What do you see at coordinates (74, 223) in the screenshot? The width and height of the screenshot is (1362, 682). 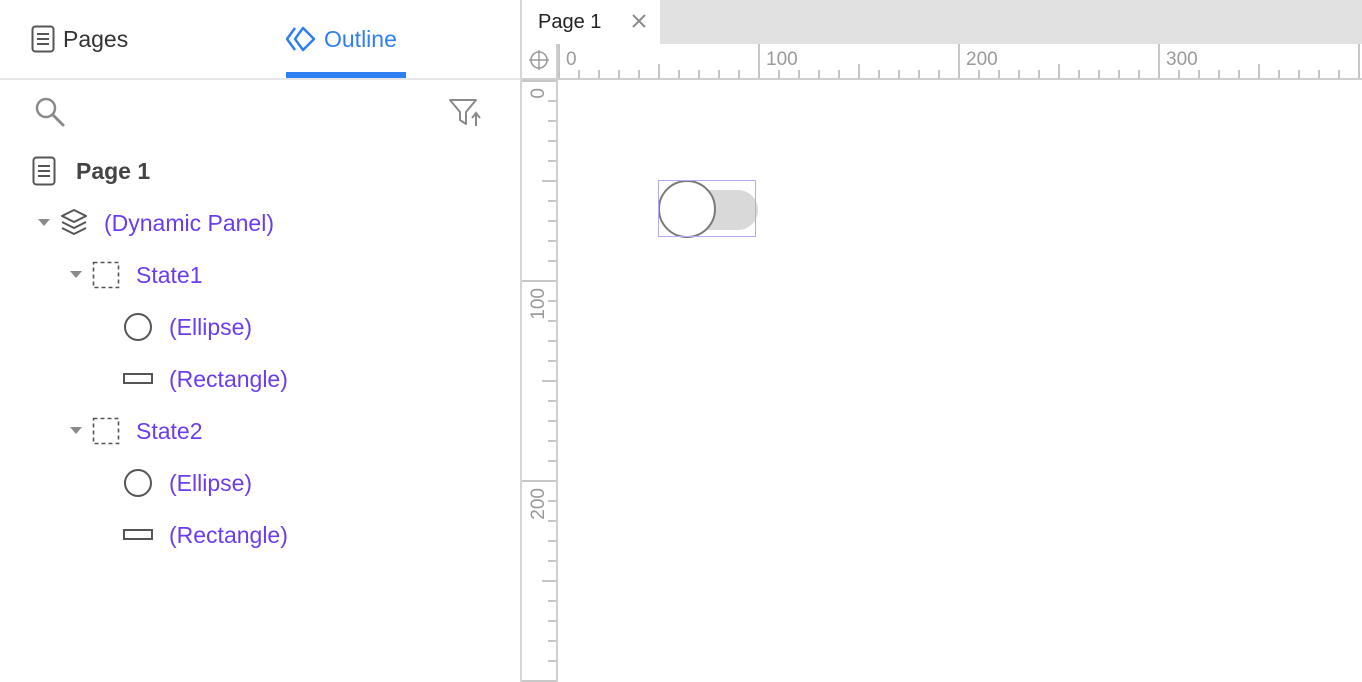 I see `layers-icon` at bounding box center [74, 223].